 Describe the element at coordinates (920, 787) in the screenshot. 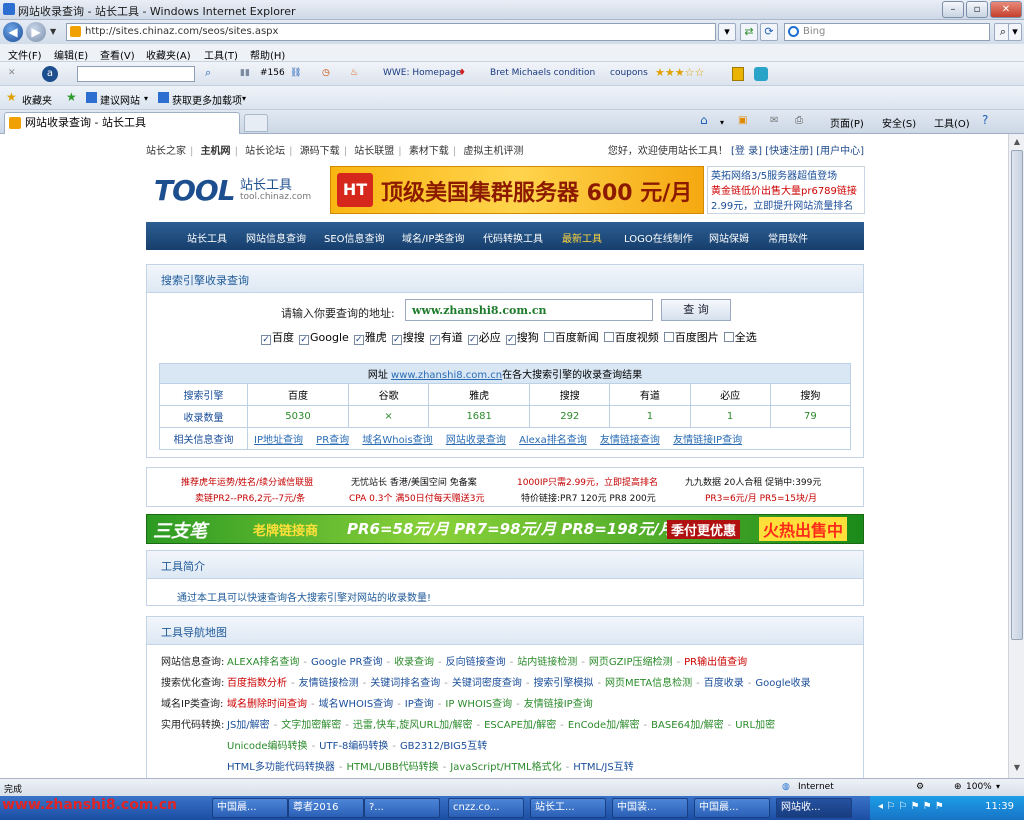

I see `protected-mode-icon: ⚙` at that location.